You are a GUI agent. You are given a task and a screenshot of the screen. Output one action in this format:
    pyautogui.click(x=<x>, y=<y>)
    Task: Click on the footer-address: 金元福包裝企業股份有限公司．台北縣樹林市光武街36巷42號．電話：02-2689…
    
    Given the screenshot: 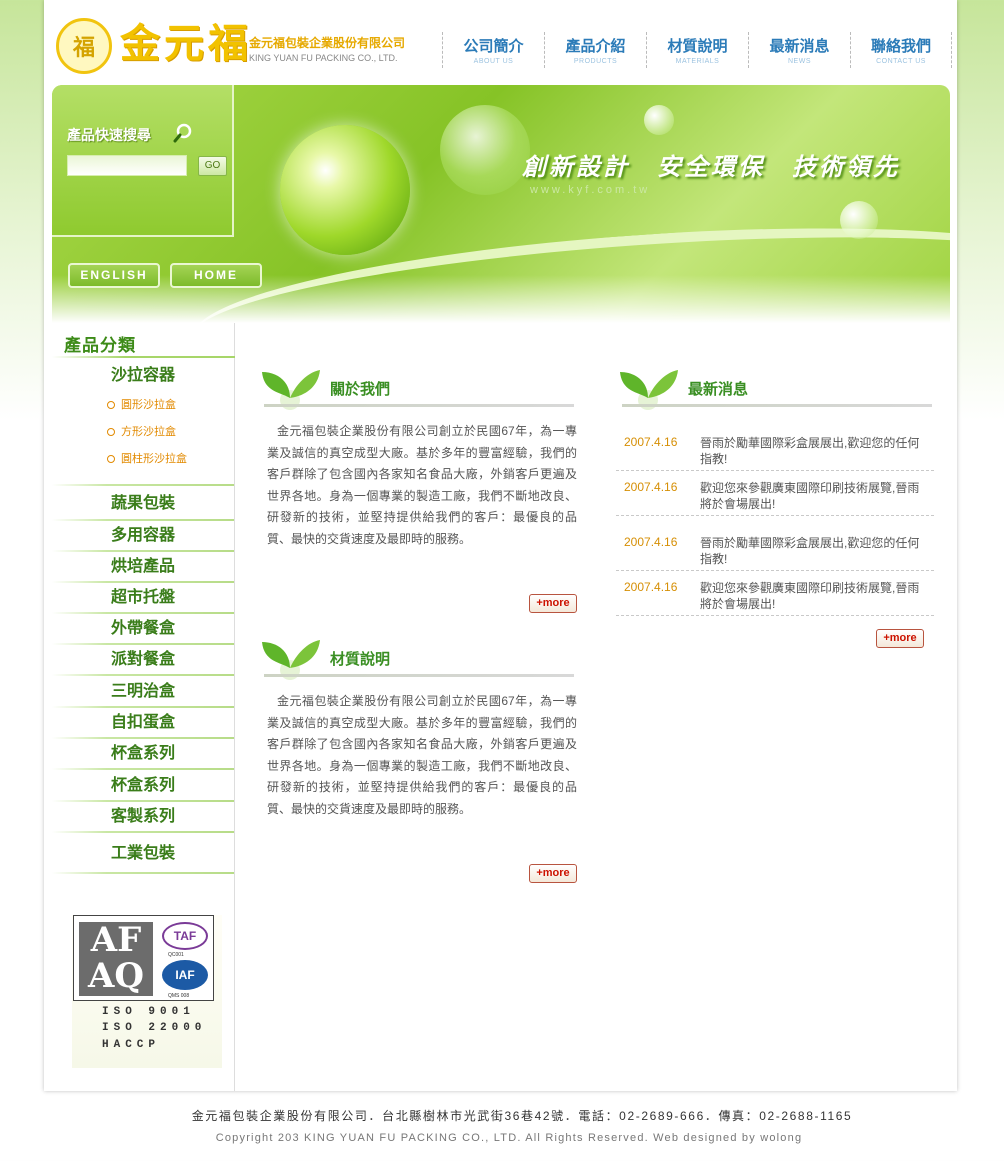 What is the action you would take?
    pyautogui.click(x=522, y=1116)
    